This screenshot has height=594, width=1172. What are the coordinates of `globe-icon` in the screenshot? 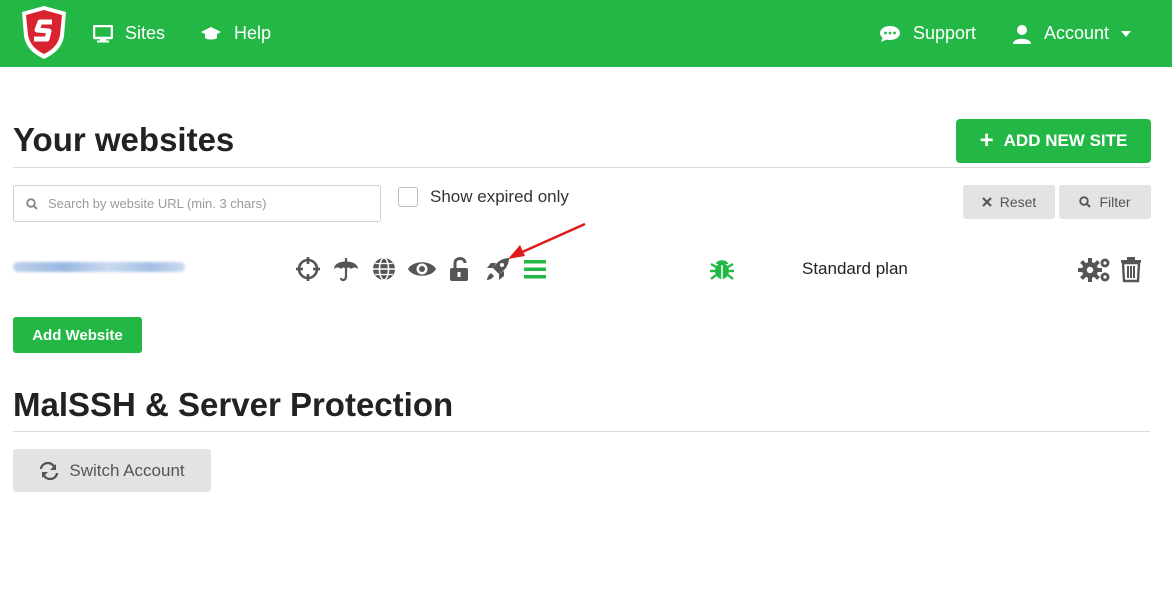 It's located at (384, 269).